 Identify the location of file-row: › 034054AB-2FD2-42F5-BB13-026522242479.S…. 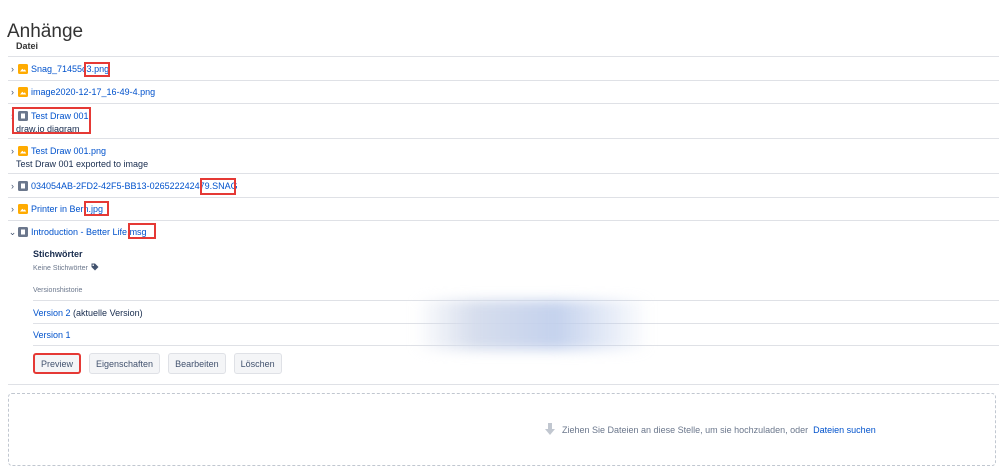
(503, 186).